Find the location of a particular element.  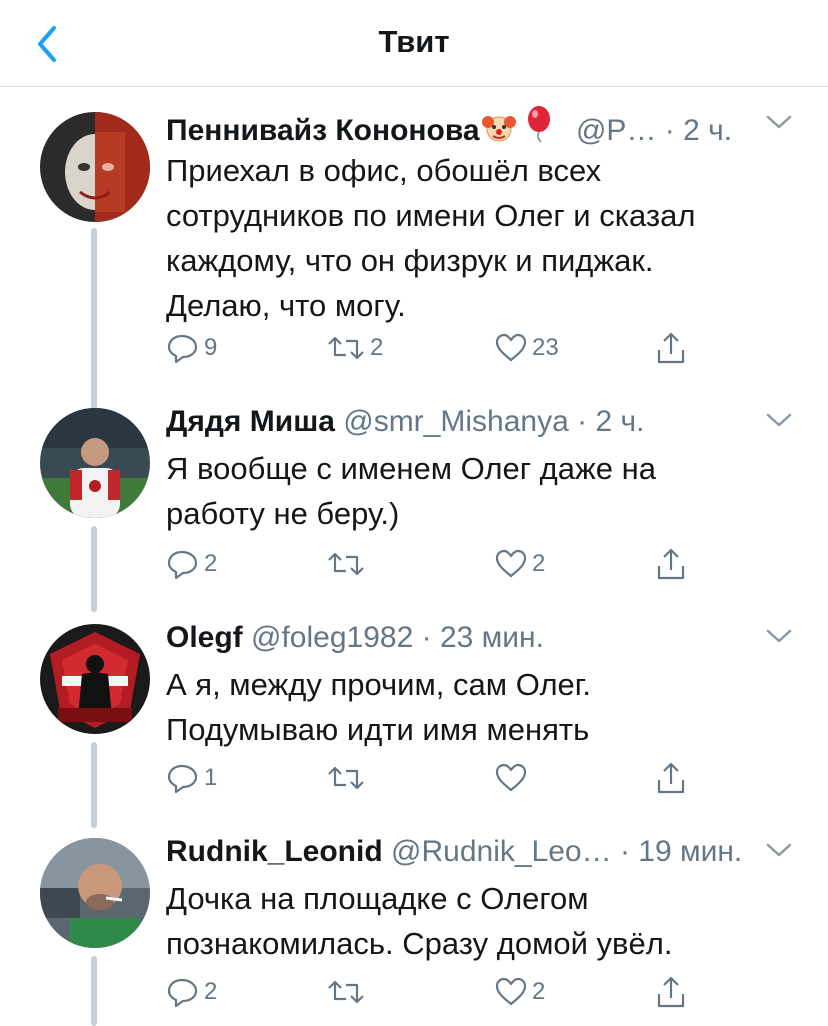

tweet-time: 19 мин. is located at coordinates (690, 851).